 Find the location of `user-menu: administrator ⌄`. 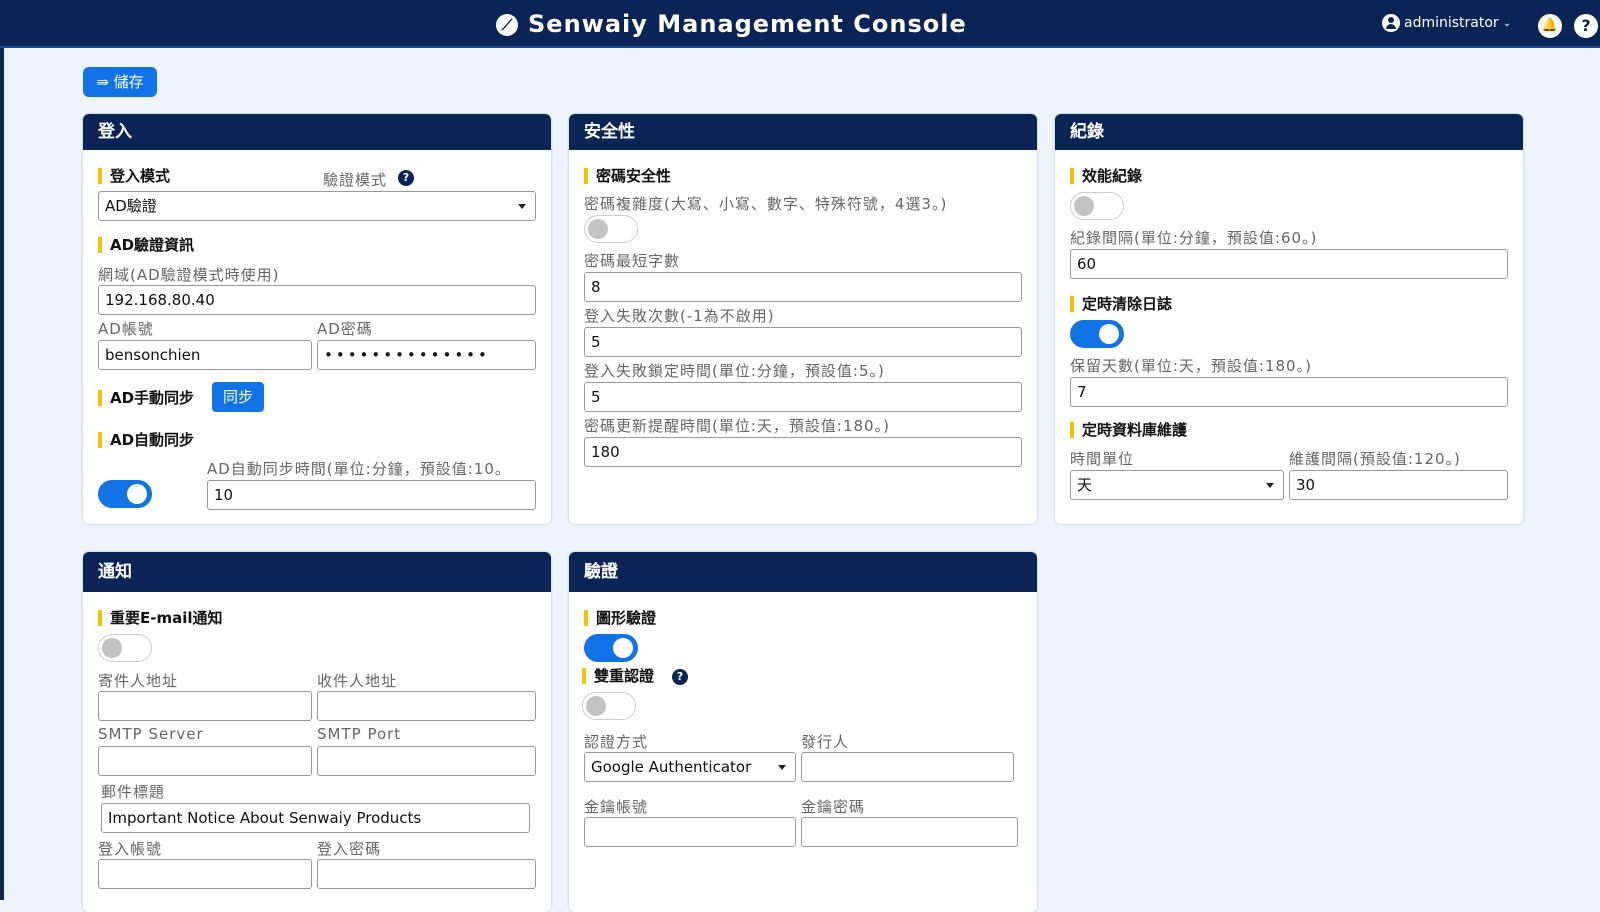

user-menu: administrator ⌄ is located at coordinates (1446, 23).